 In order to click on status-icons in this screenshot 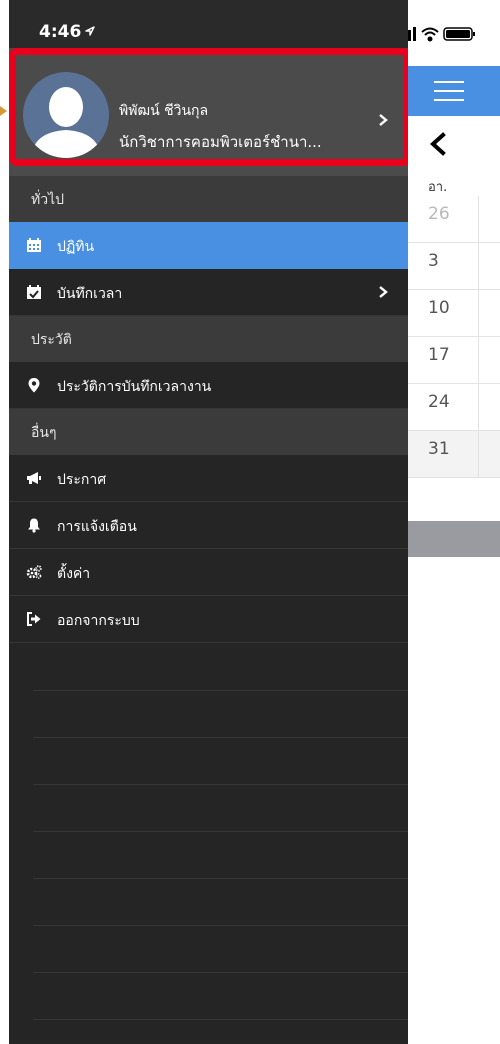, I will do `click(436, 34)`.